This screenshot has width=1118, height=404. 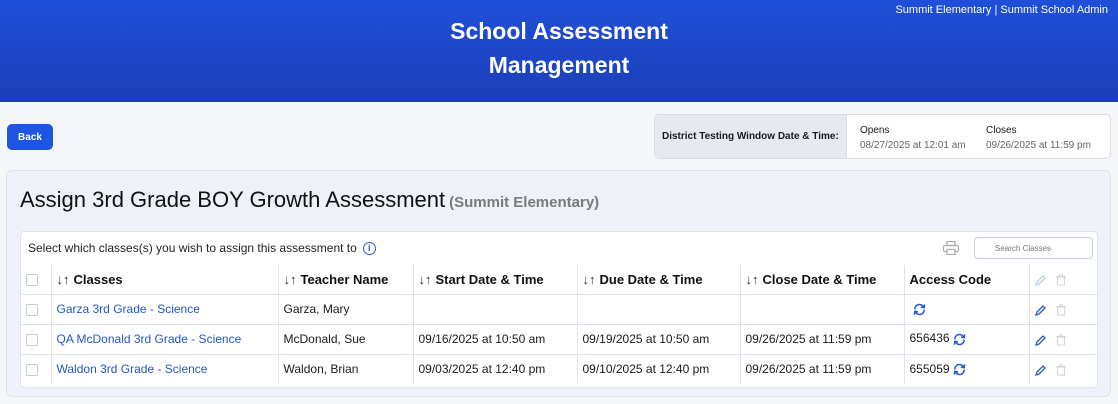 What do you see at coordinates (1040, 281) in the screenshot?
I see `edit-all-icon` at bounding box center [1040, 281].